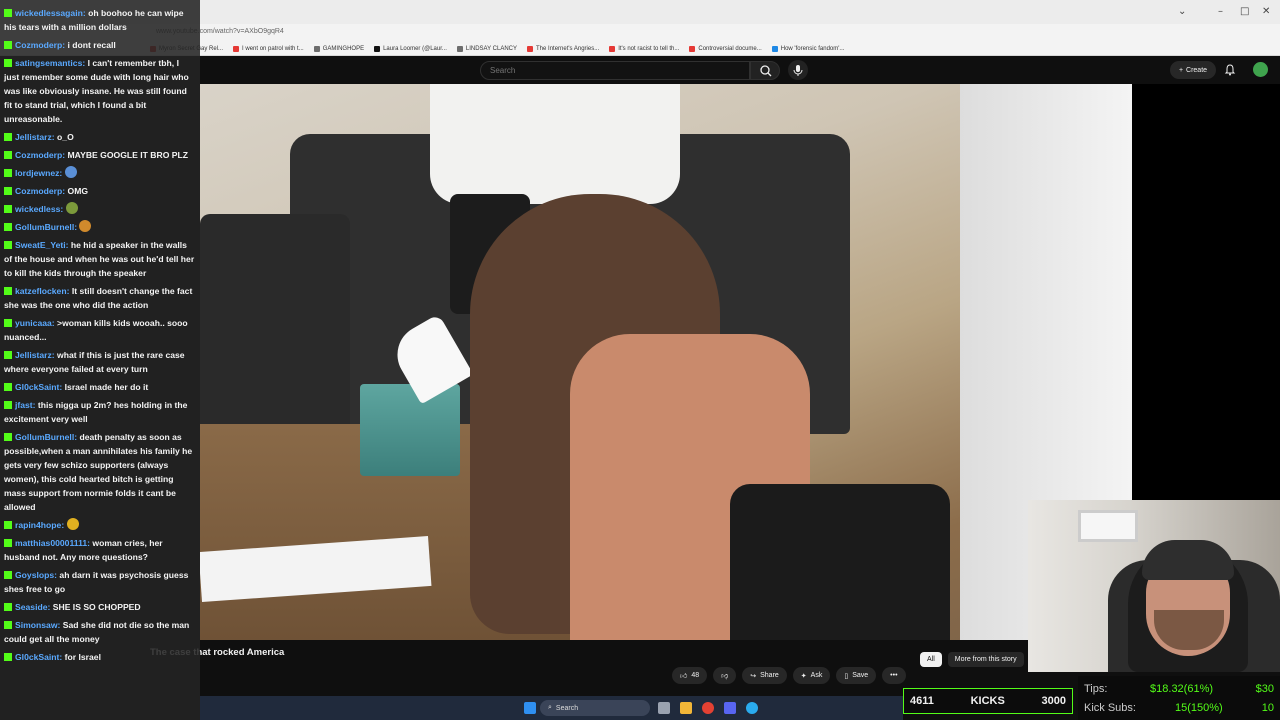  Describe the element at coordinates (37, 173) in the screenshot. I see `chat-username: lordjewnez` at that location.